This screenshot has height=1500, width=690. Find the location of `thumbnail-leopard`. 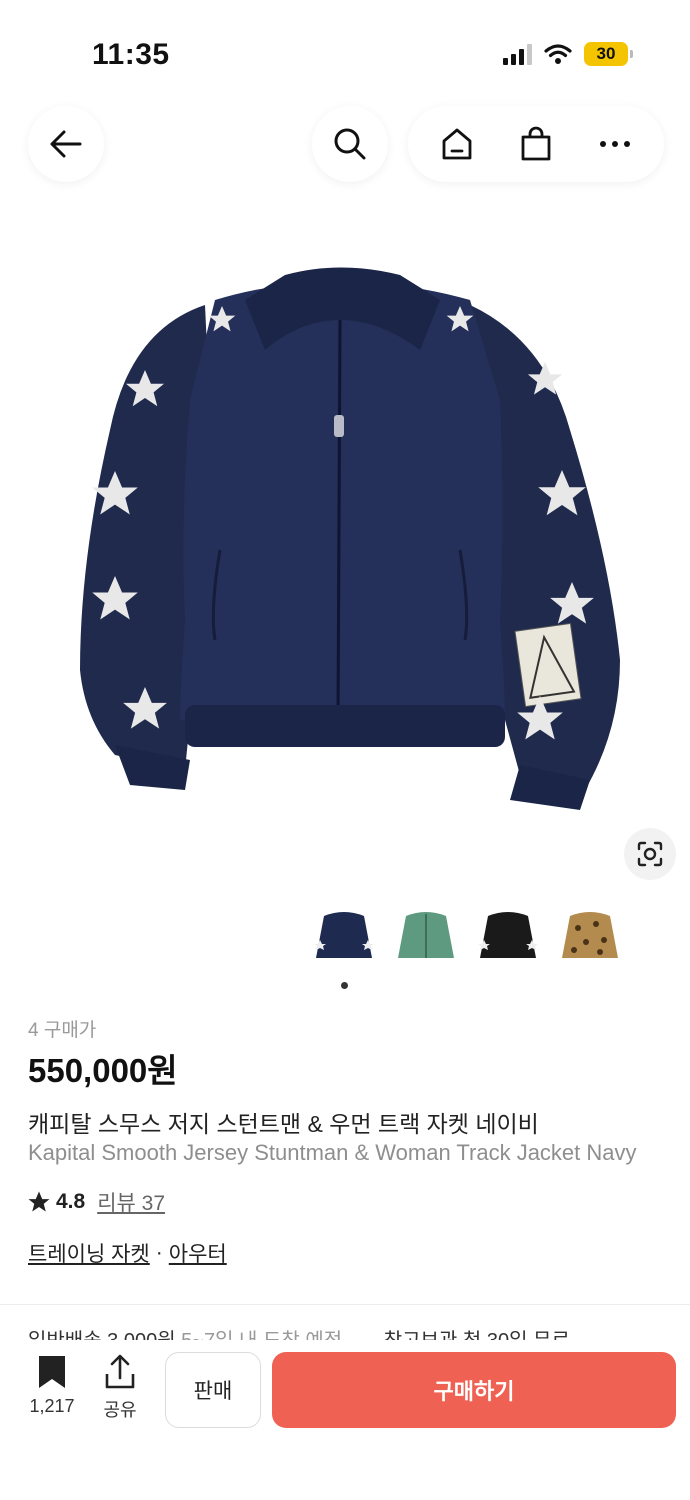

thumbnail-leopard is located at coordinates (590, 936).